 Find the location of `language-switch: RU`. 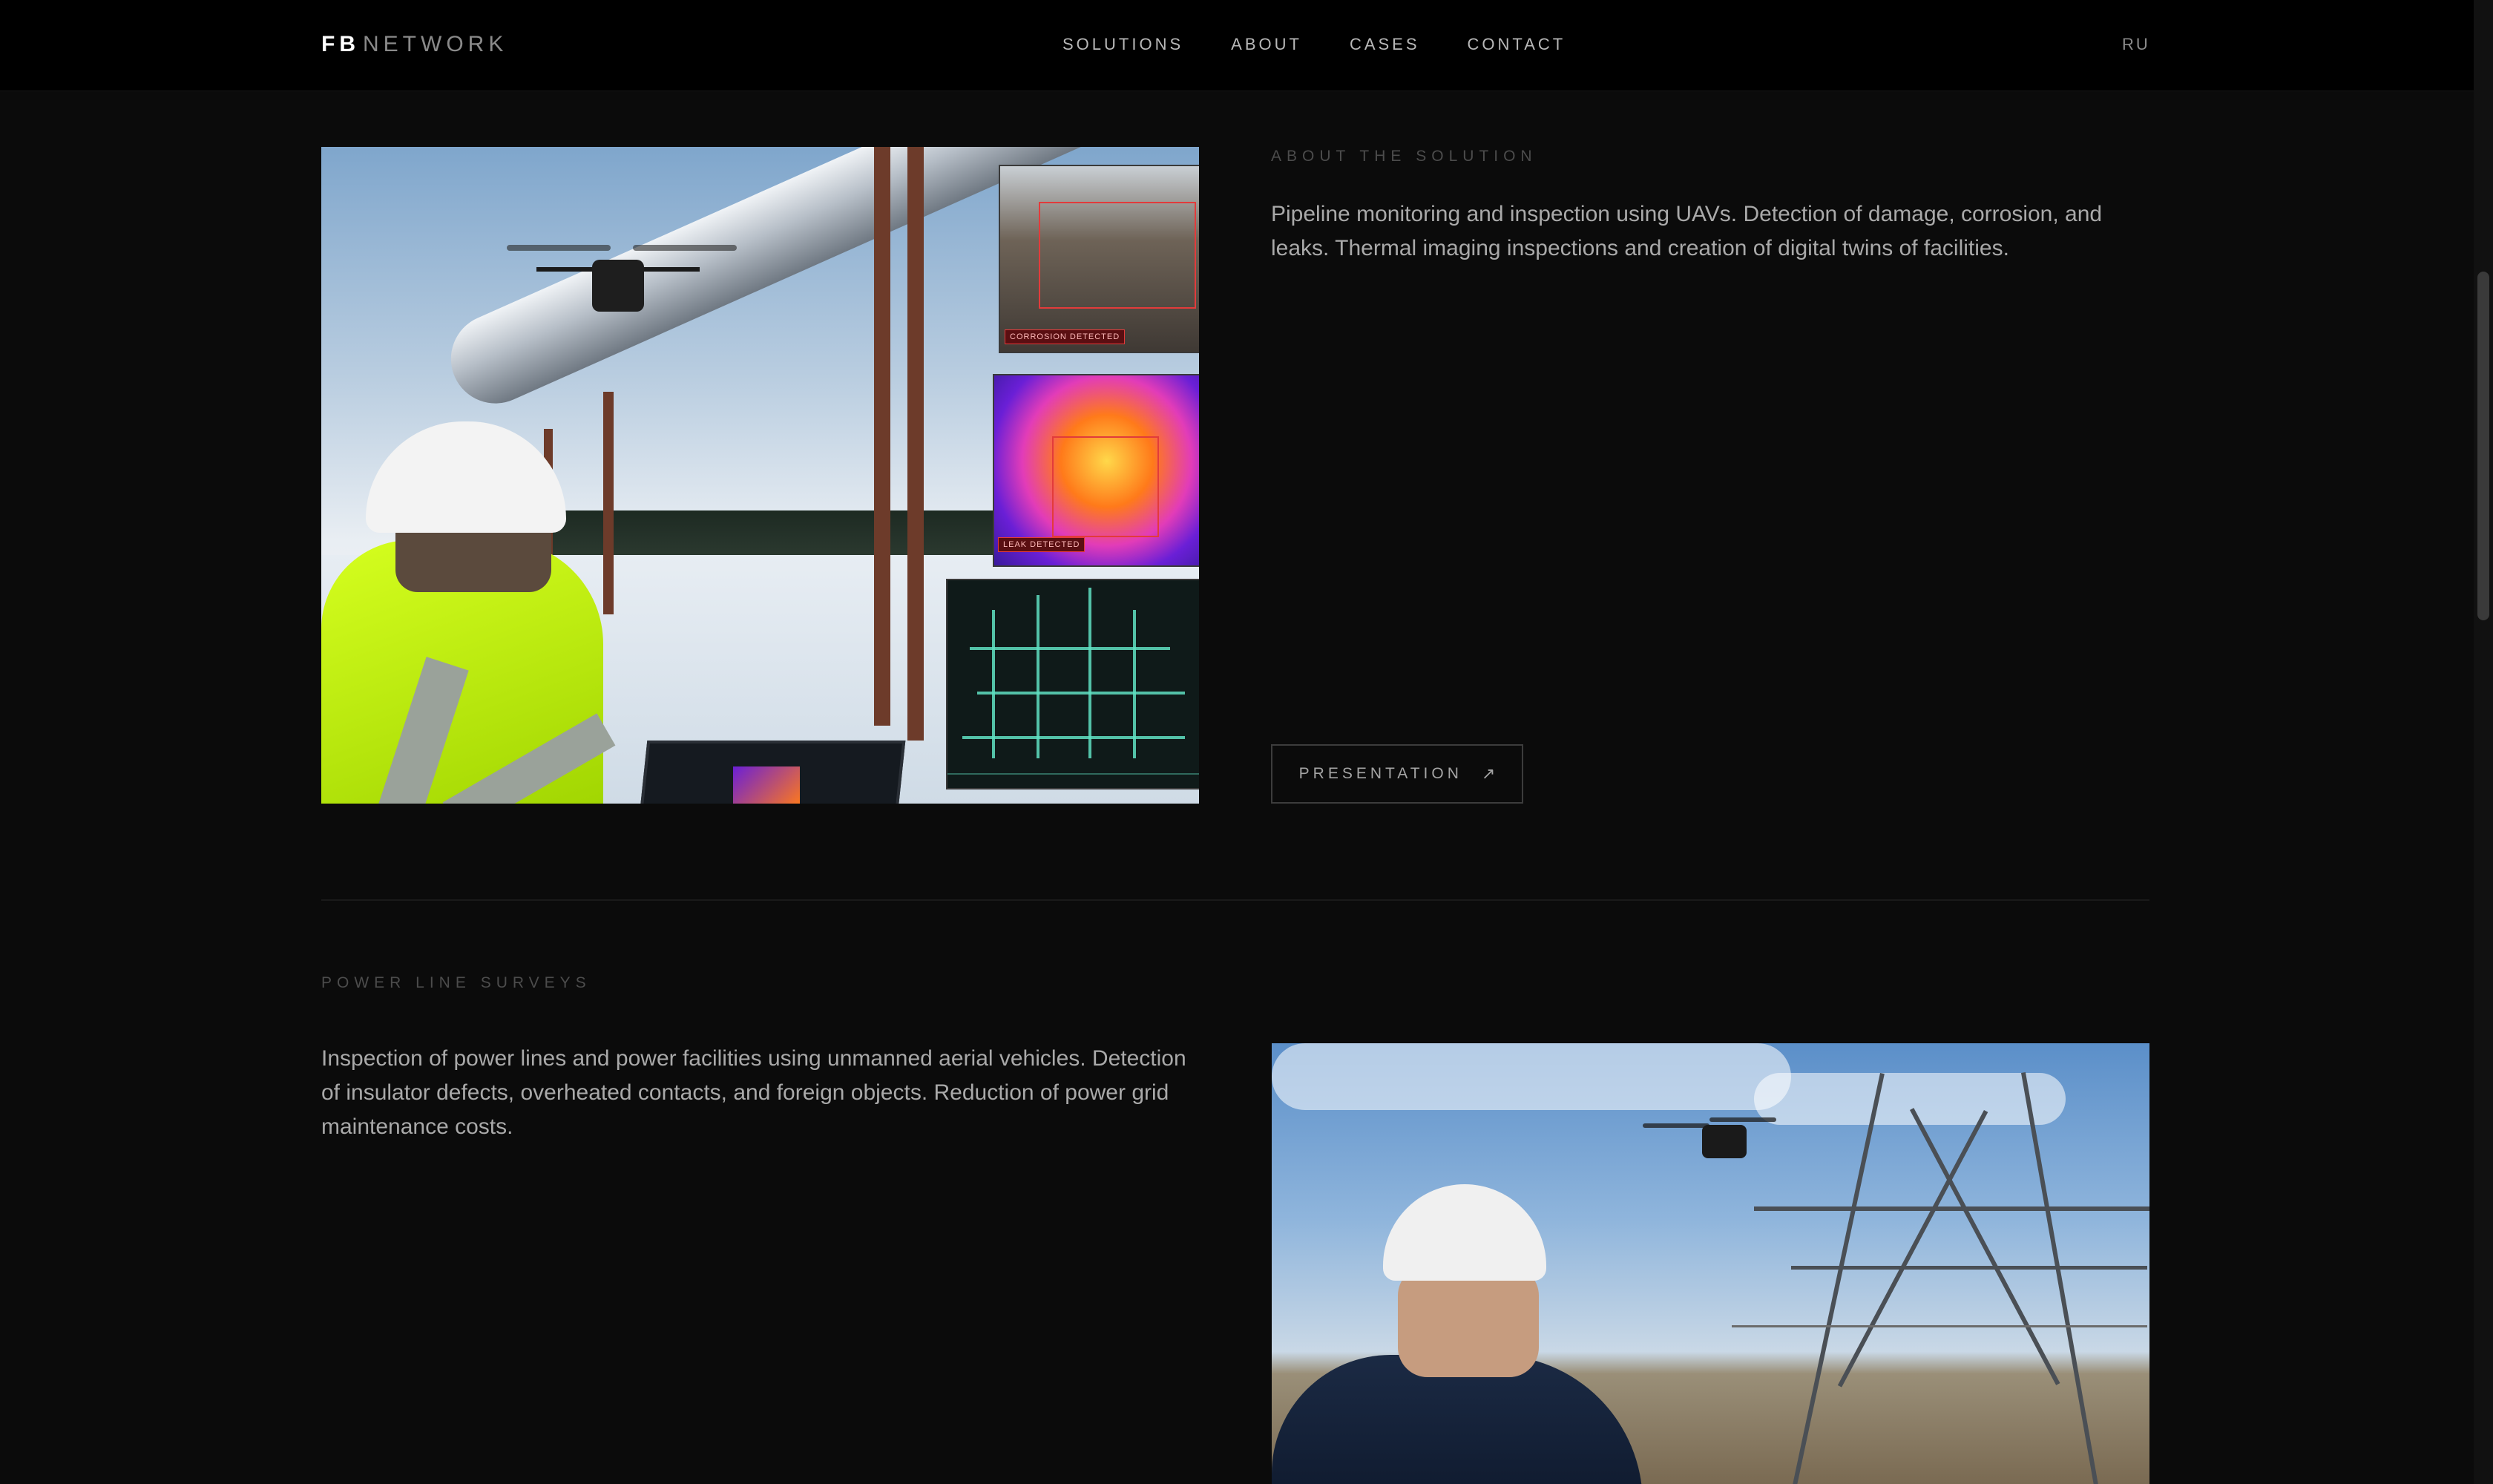

language-switch: RU is located at coordinates (2136, 44).